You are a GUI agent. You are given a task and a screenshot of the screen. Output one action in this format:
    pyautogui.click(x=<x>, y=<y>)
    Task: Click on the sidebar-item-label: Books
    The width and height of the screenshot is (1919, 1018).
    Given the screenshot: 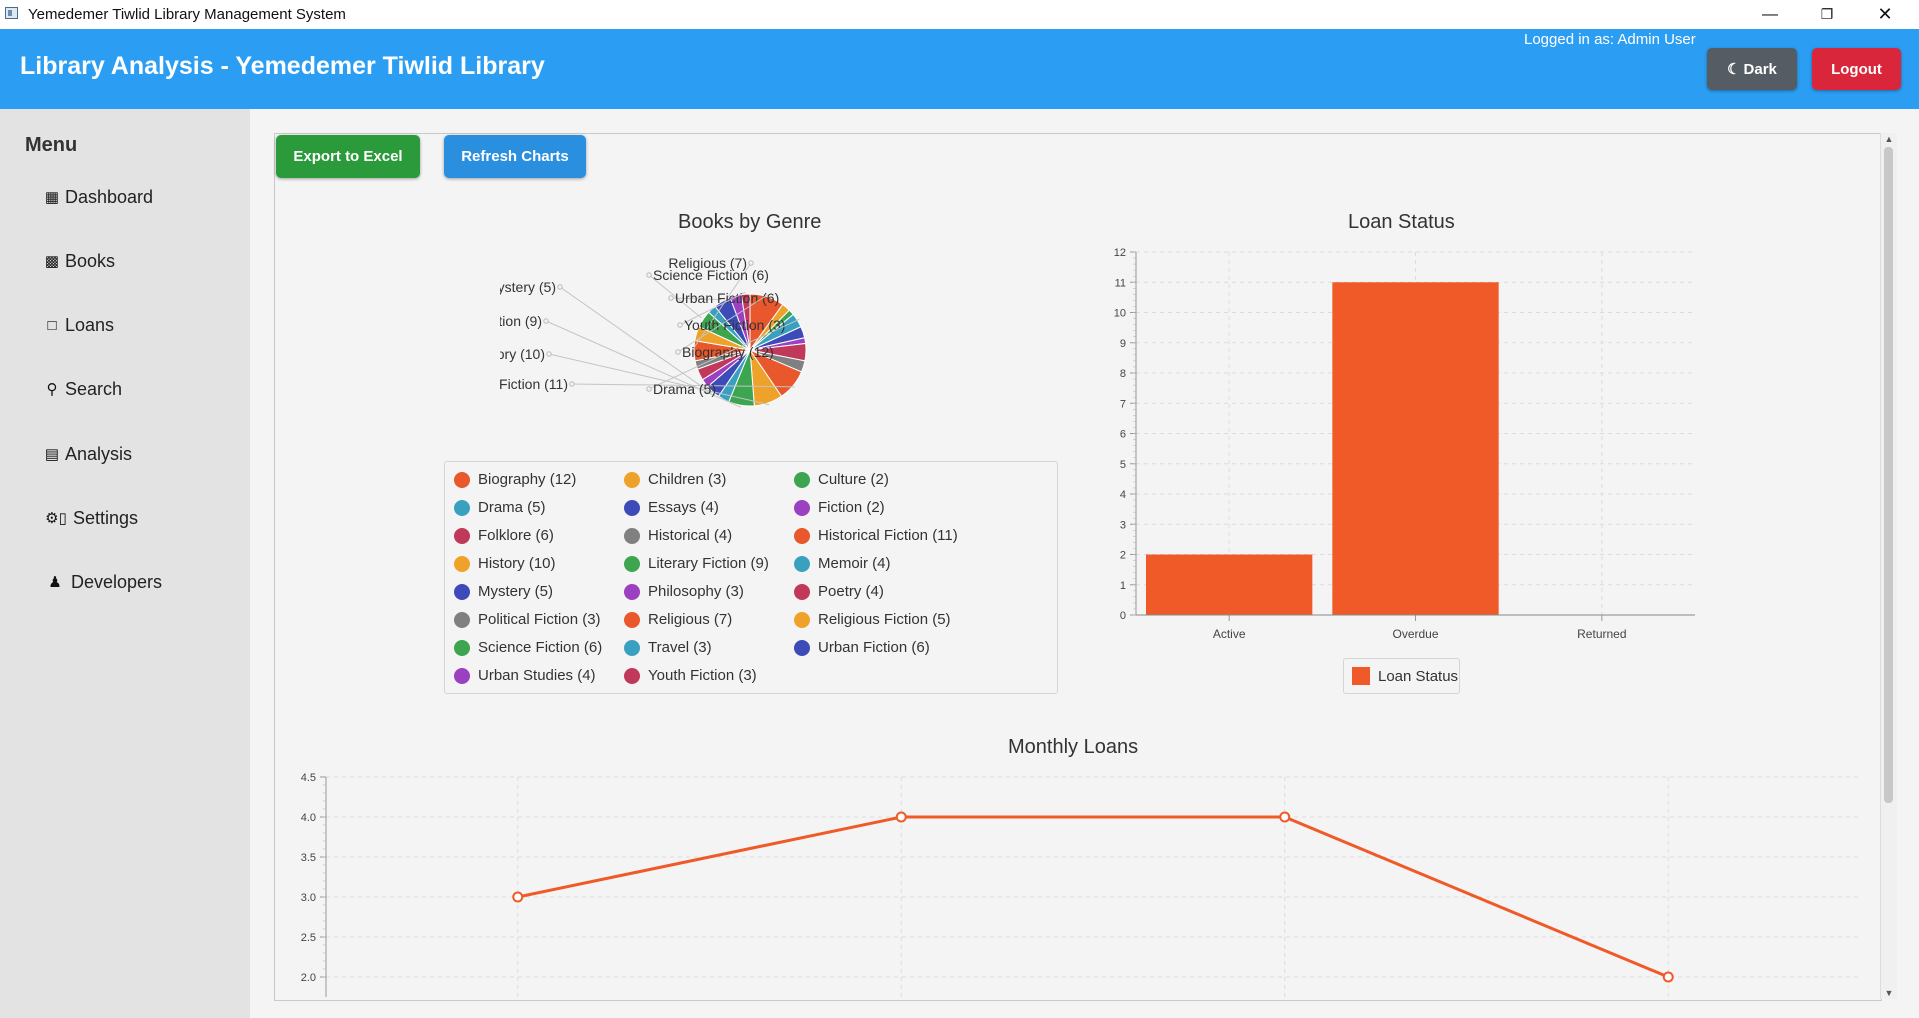 What is the action you would take?
    pyautogui.click(x=90, y=260)
    